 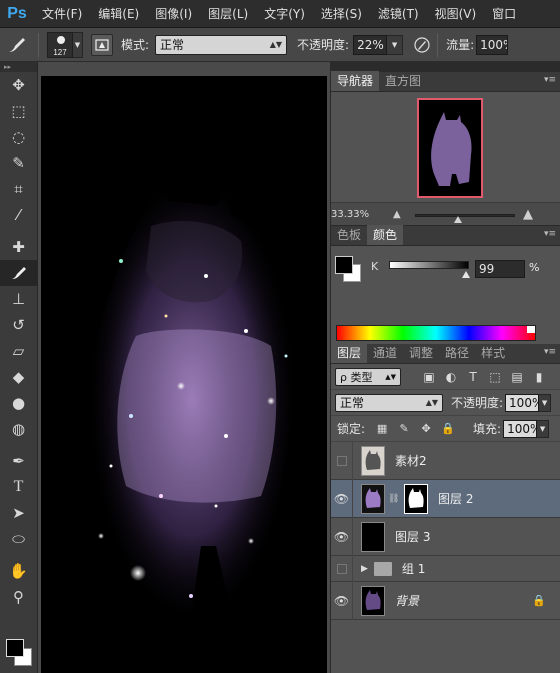 I want to click on tab-histogram: 直方图, so click(x=403, y=81).